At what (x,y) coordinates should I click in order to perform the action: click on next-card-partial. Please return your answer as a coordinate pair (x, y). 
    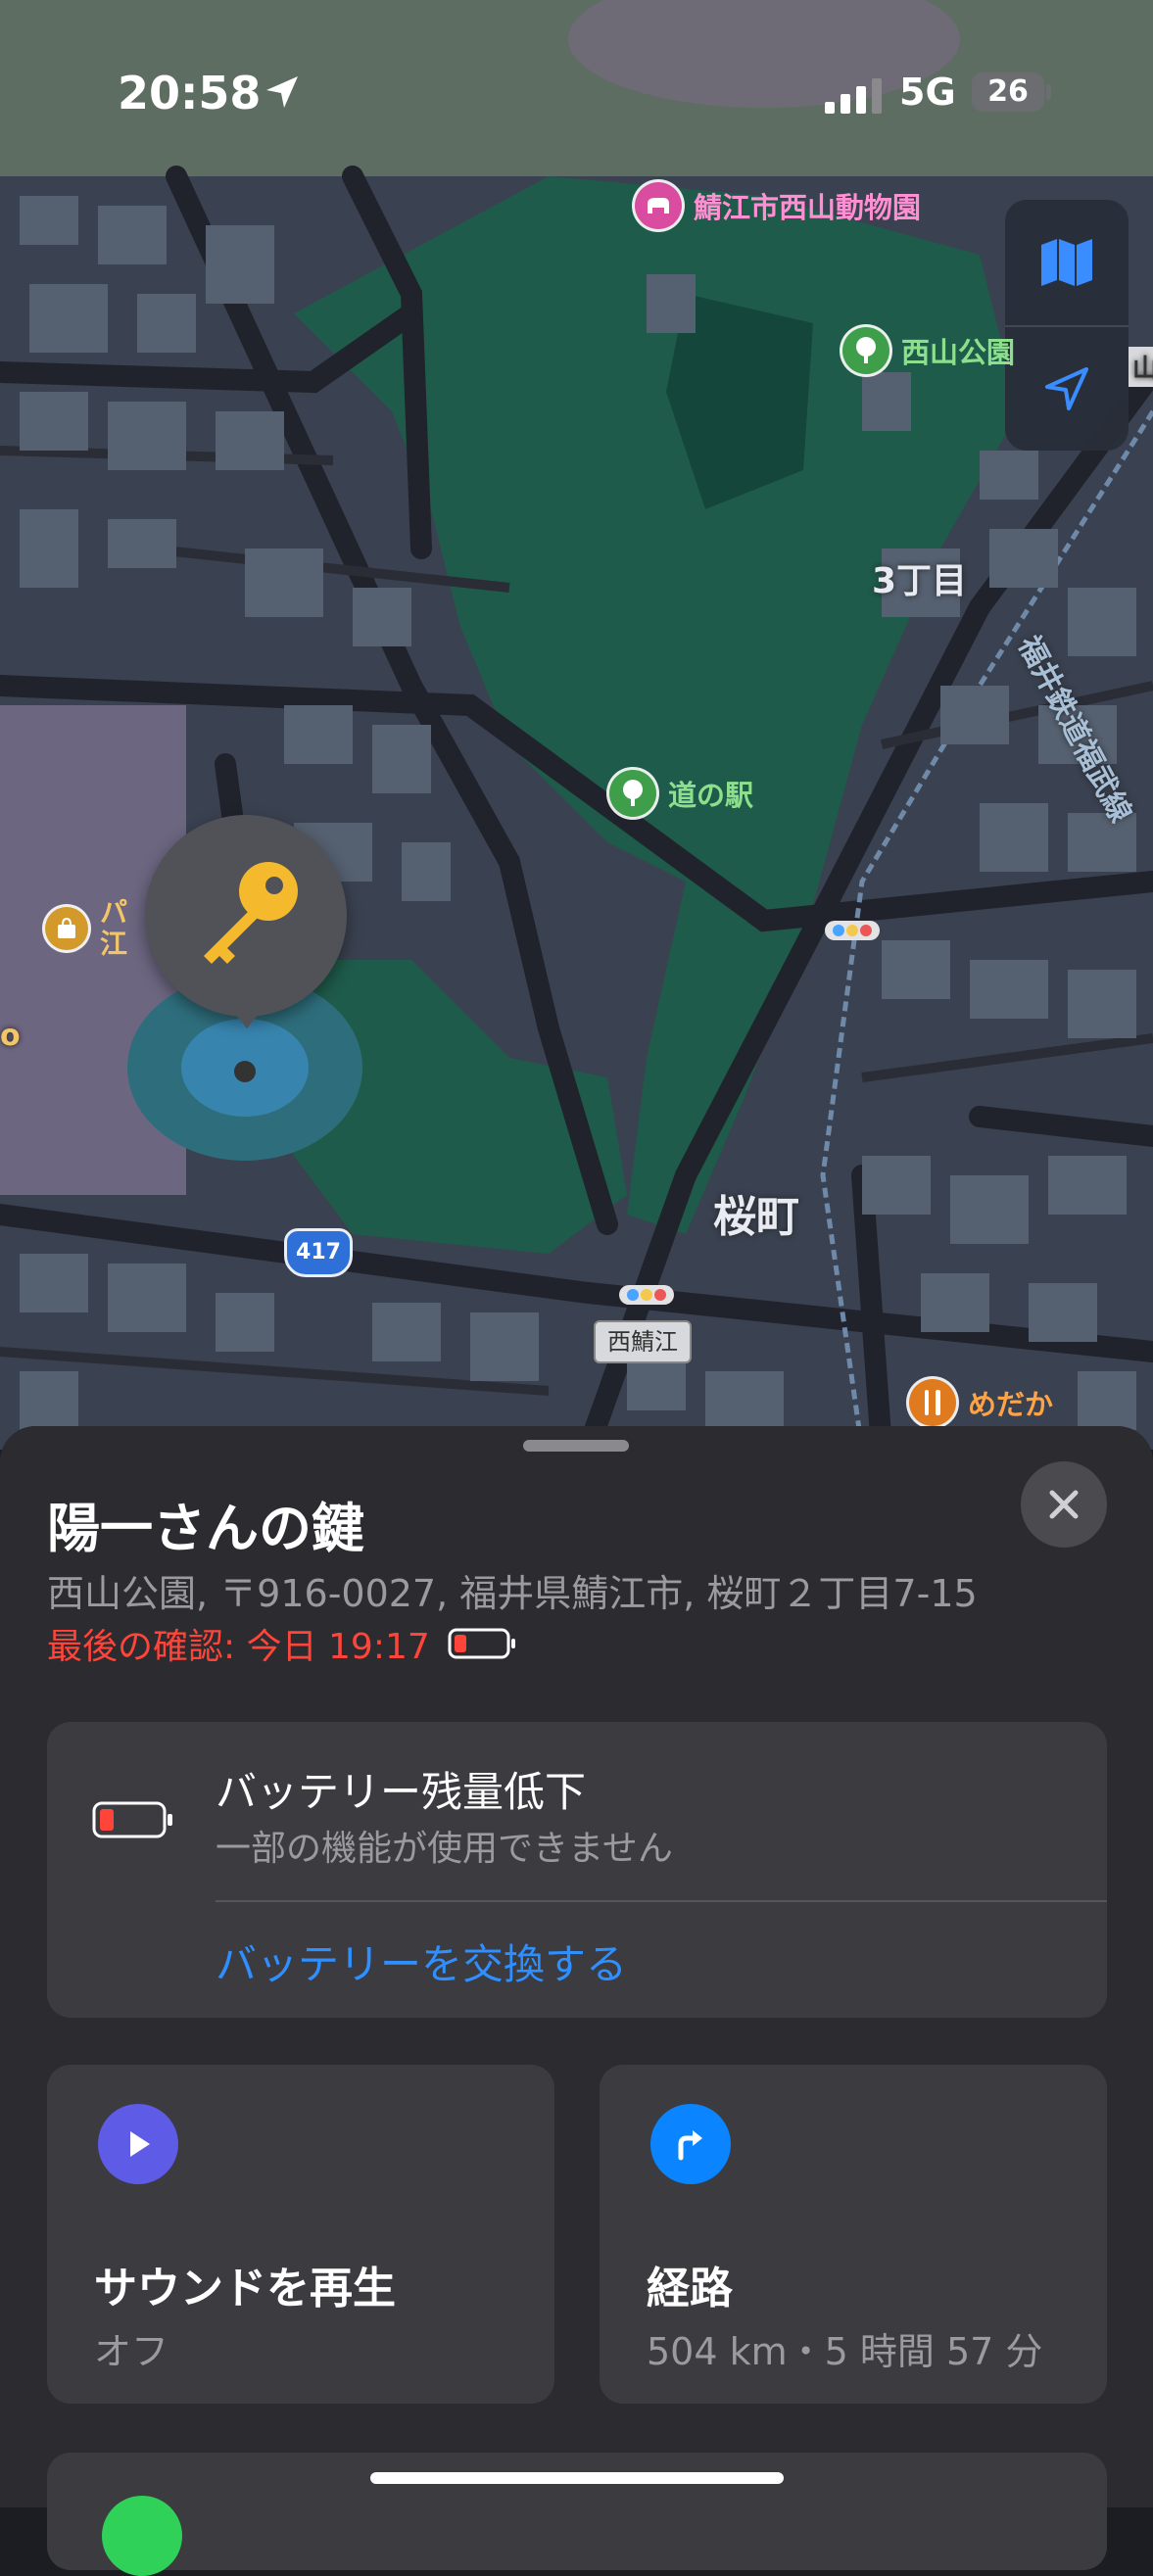
    Looking at the image, I should click on (577, 2515).